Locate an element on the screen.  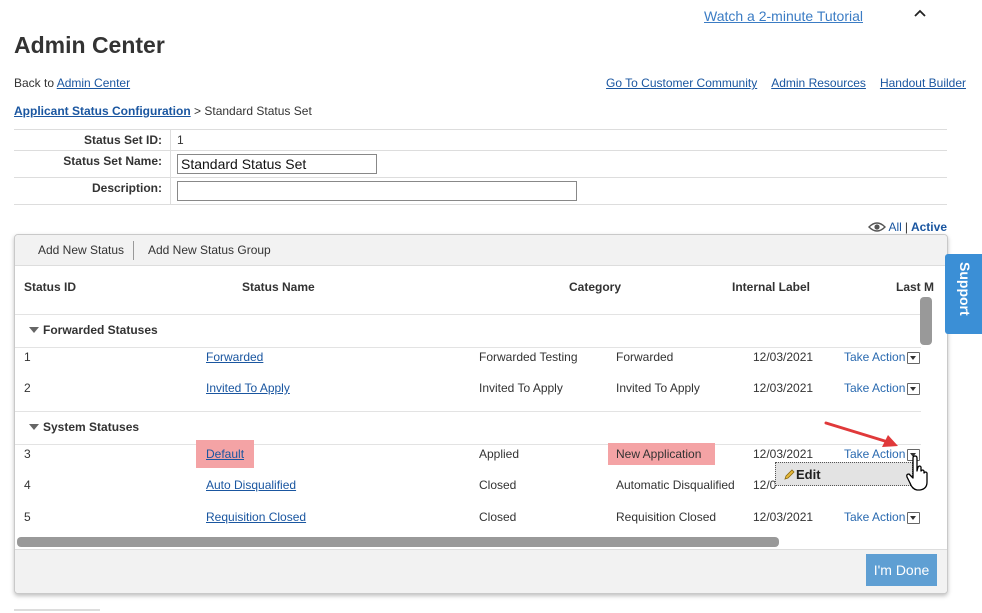
support-tab: Support is located at coordinates (963, 294).